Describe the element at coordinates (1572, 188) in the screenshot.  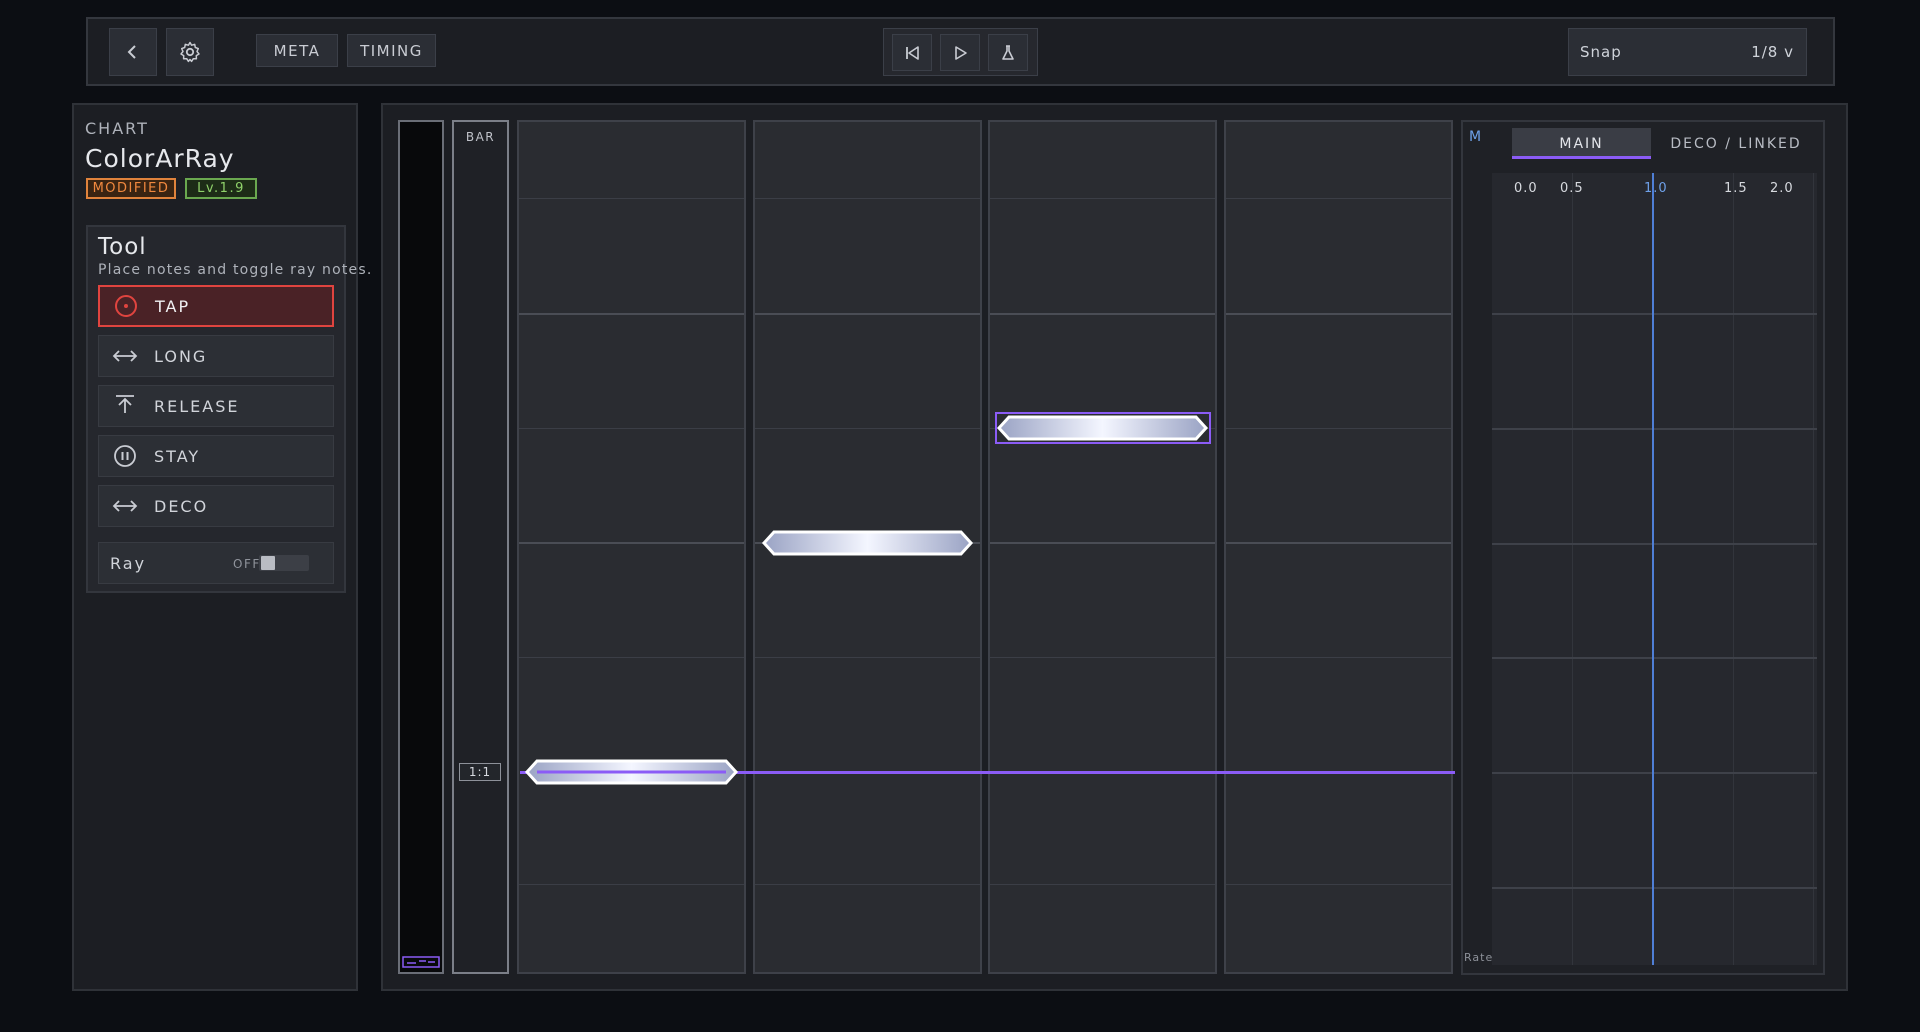
I see `tick-label: 0.5` at that location.